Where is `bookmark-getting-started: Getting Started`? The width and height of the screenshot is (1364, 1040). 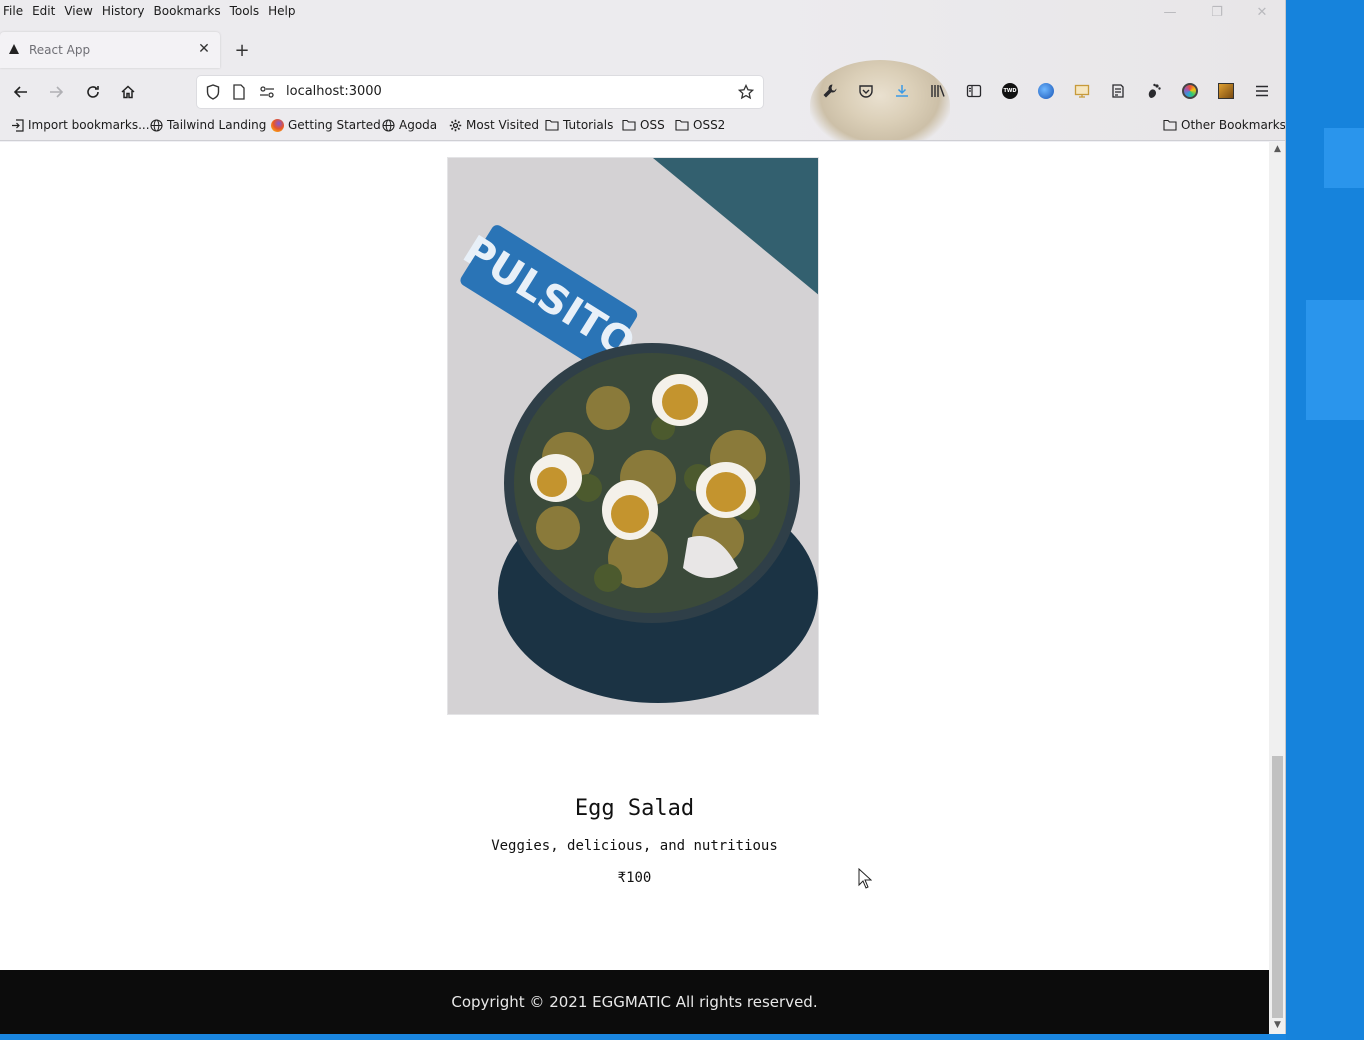 bookmark-getting-started: Getting Started is located at coordinates (325, 125).